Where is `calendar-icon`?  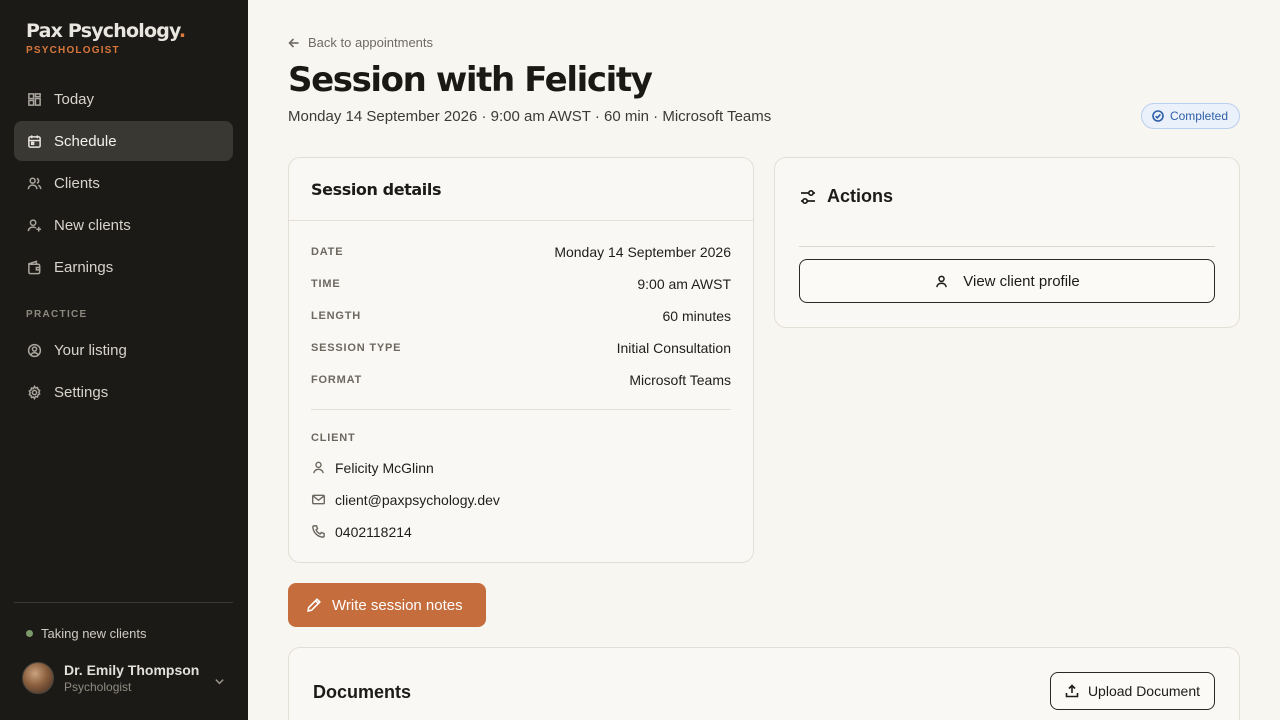 calendar-icon is located at coordinates (34, 141).